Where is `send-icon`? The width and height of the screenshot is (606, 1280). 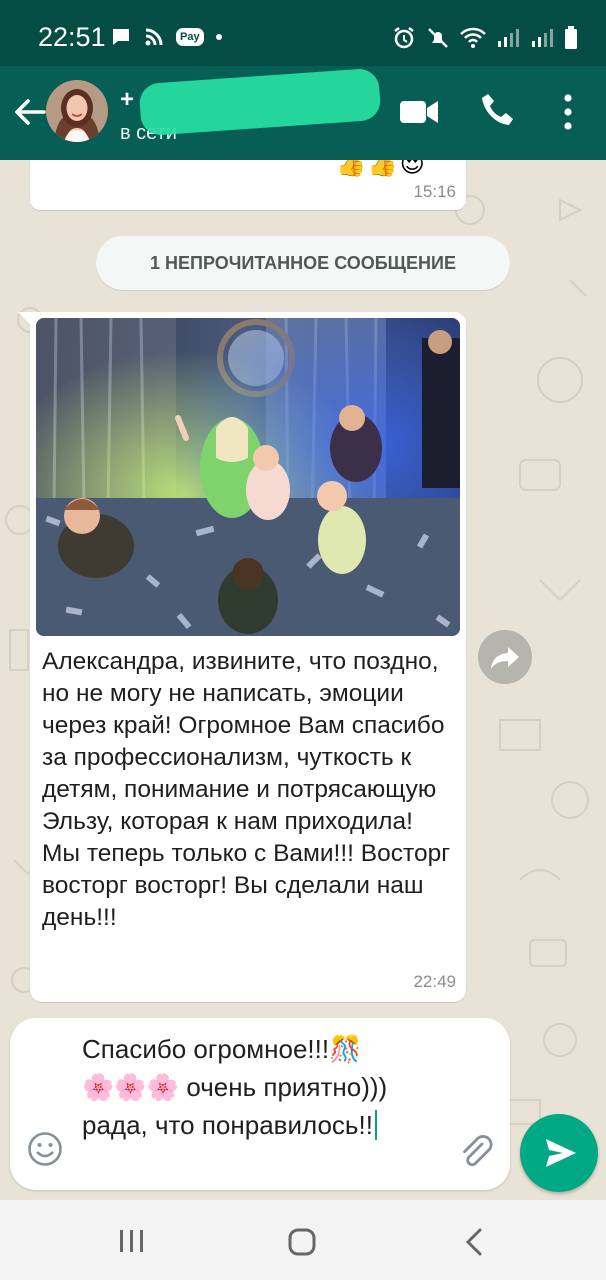
send-icon is located at coordinates (561, 1153).